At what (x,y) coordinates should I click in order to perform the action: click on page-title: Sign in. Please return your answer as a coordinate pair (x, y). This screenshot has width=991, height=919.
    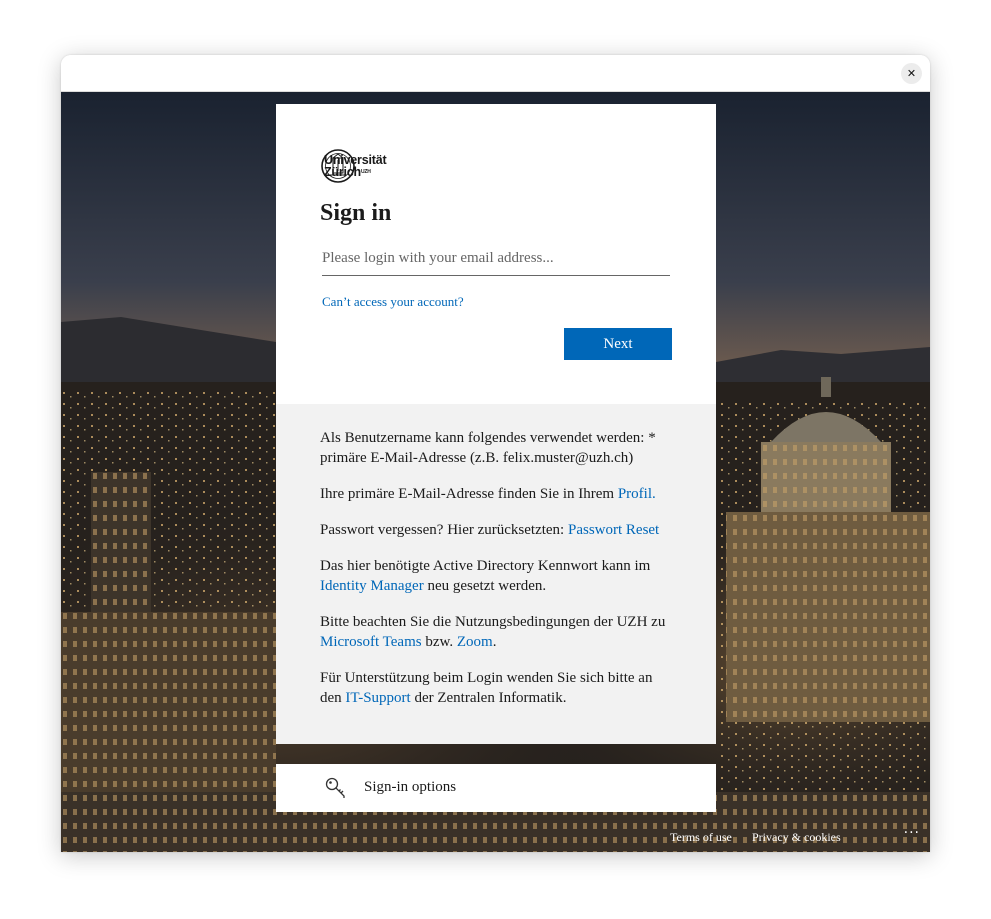
    Looking at the image, I should click on (356, 213).